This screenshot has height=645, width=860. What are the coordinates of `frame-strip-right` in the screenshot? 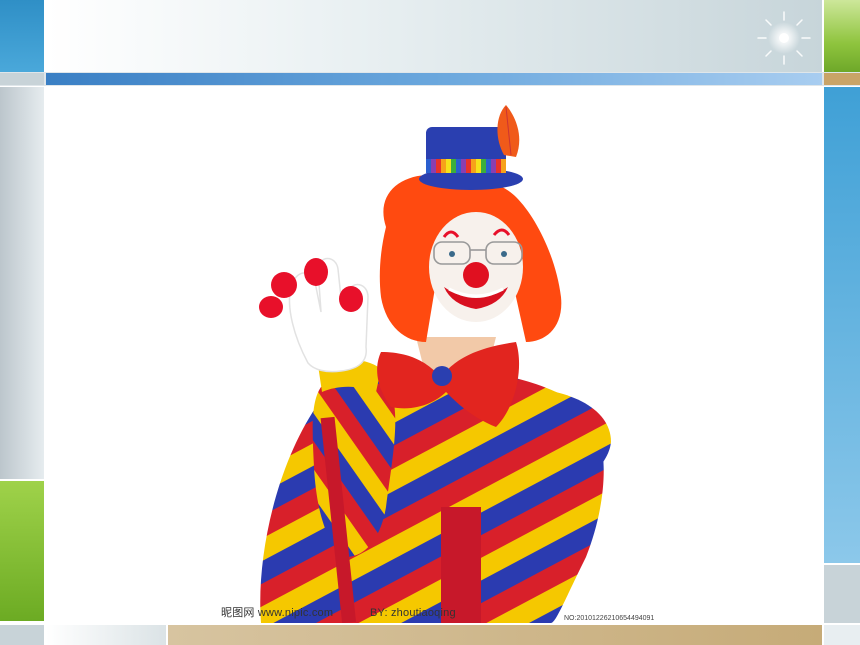 It's located at (842, 79).